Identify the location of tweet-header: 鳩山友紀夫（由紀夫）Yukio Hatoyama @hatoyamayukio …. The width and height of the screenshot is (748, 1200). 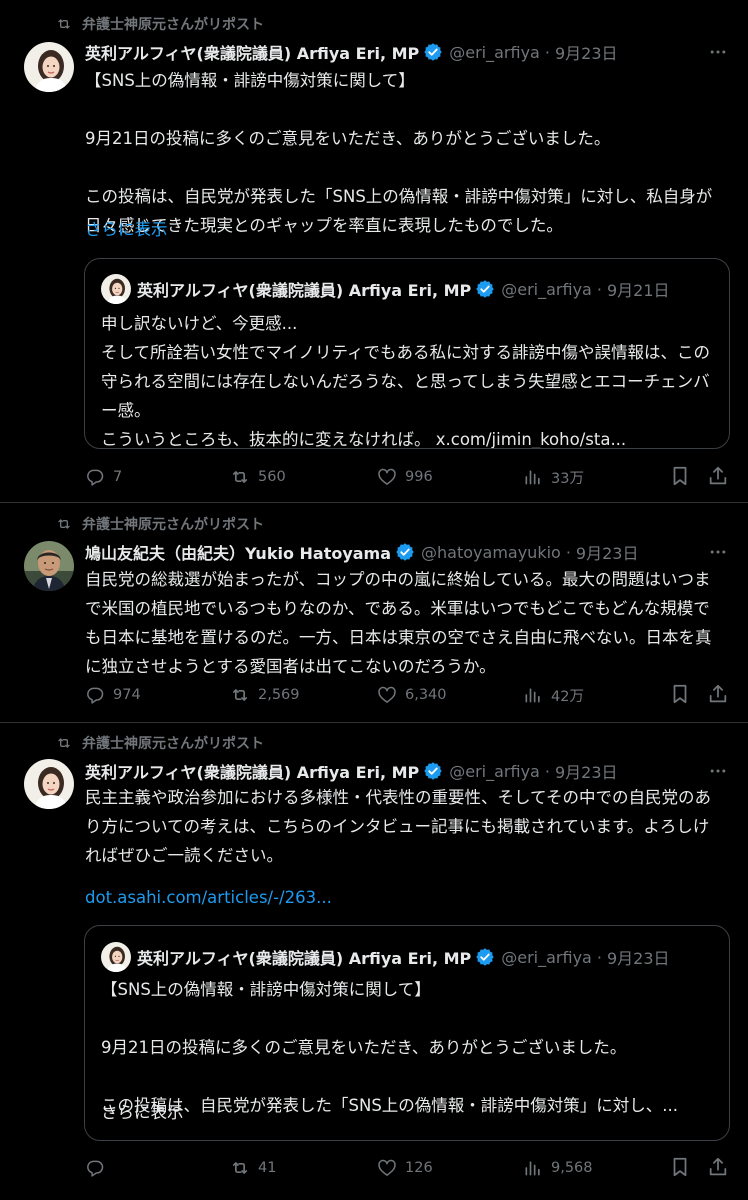
(388, 552).